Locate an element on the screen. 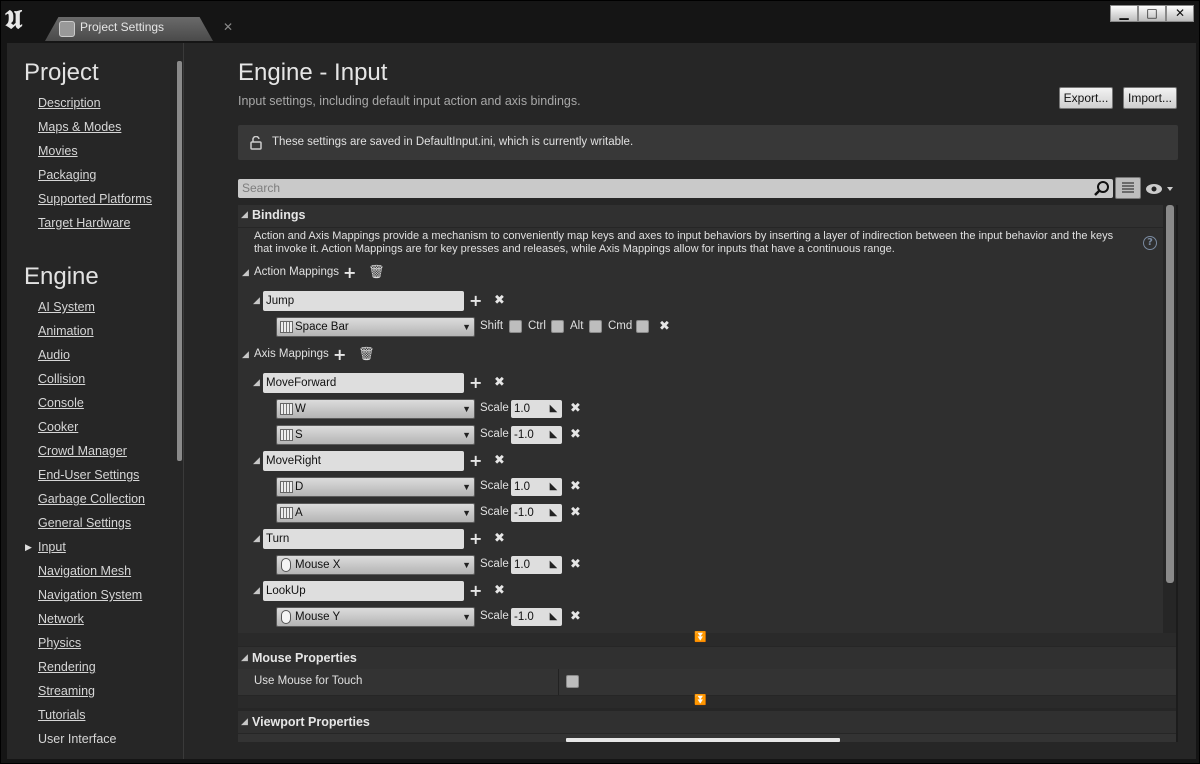 This screenshot has width=1200, height=764. sidebar-item-ai-system: AI System is located at coordinates (66, 307).